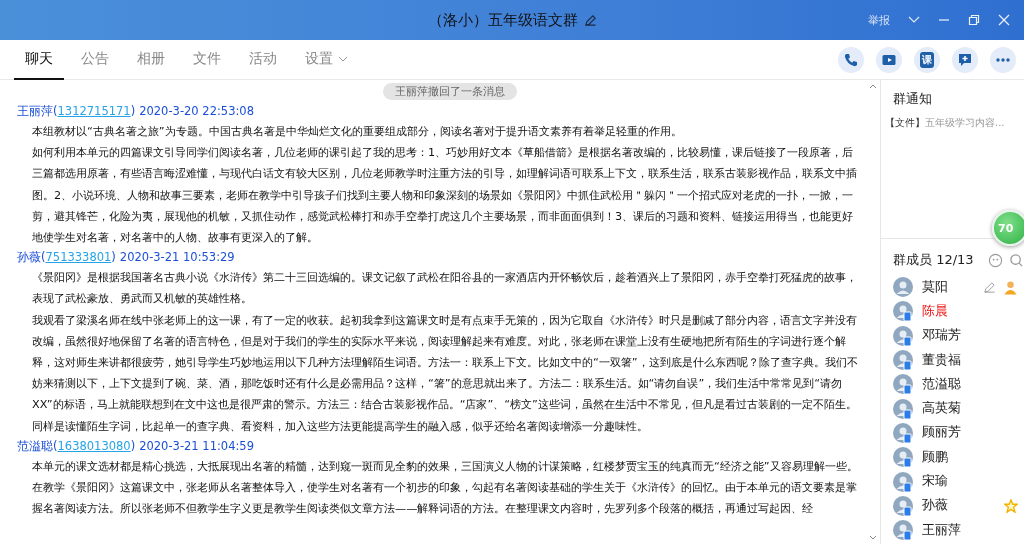 The width and height of the screenshot is (1024, 544). I want to click on more-button, so click(1003, 59).